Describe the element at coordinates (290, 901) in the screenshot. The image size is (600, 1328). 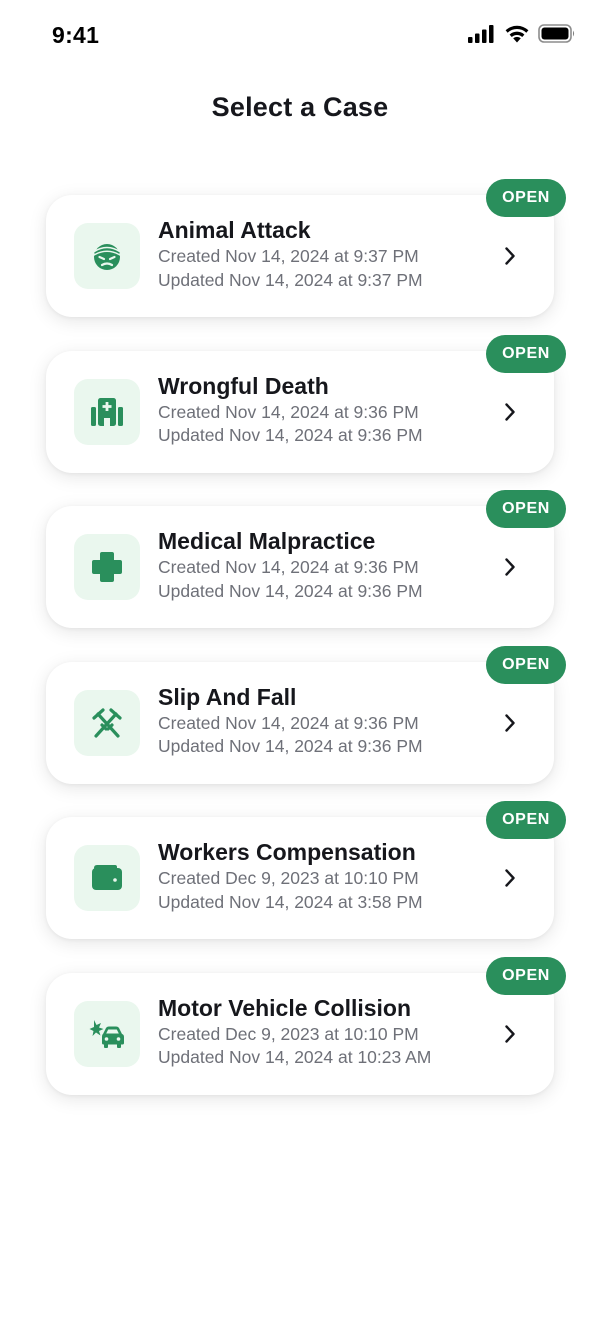
I see `case-updated: Updated Nov 14, 2024 at 3:58 PM` at that location.